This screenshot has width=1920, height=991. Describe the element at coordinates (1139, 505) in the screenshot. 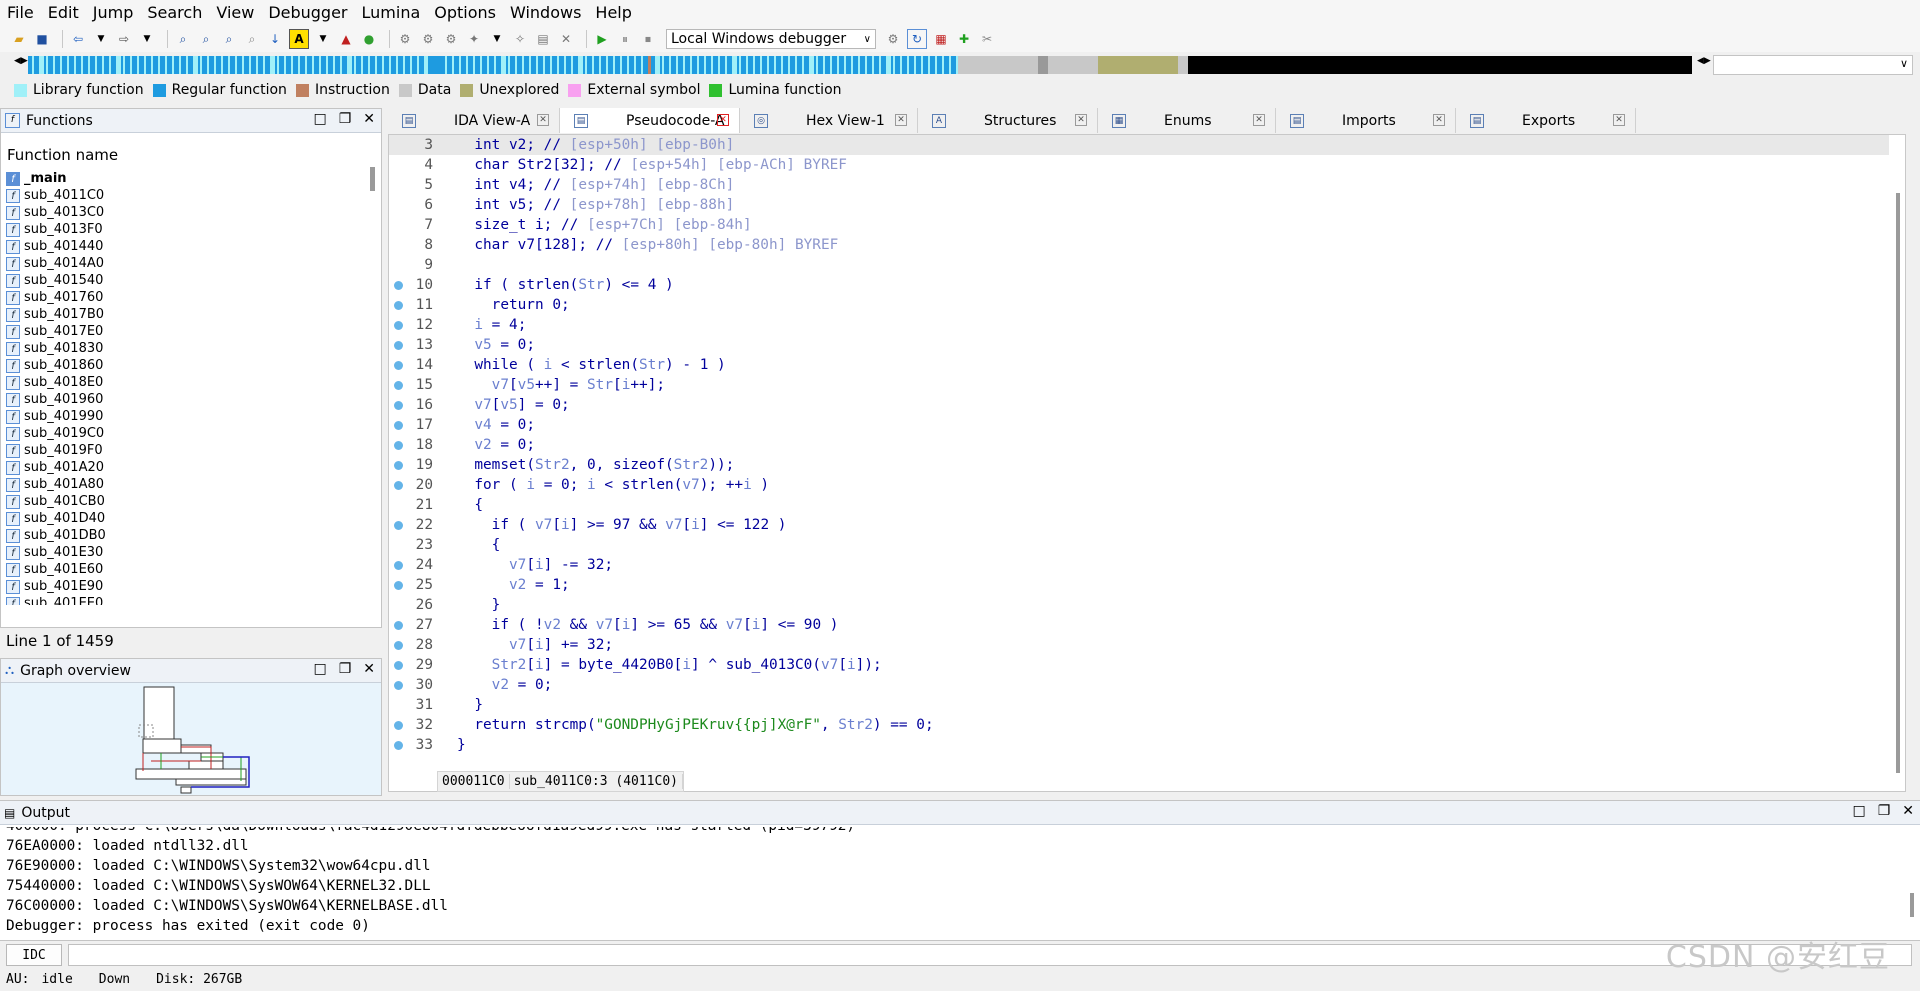

I see `code-line: 21 {` at that location.